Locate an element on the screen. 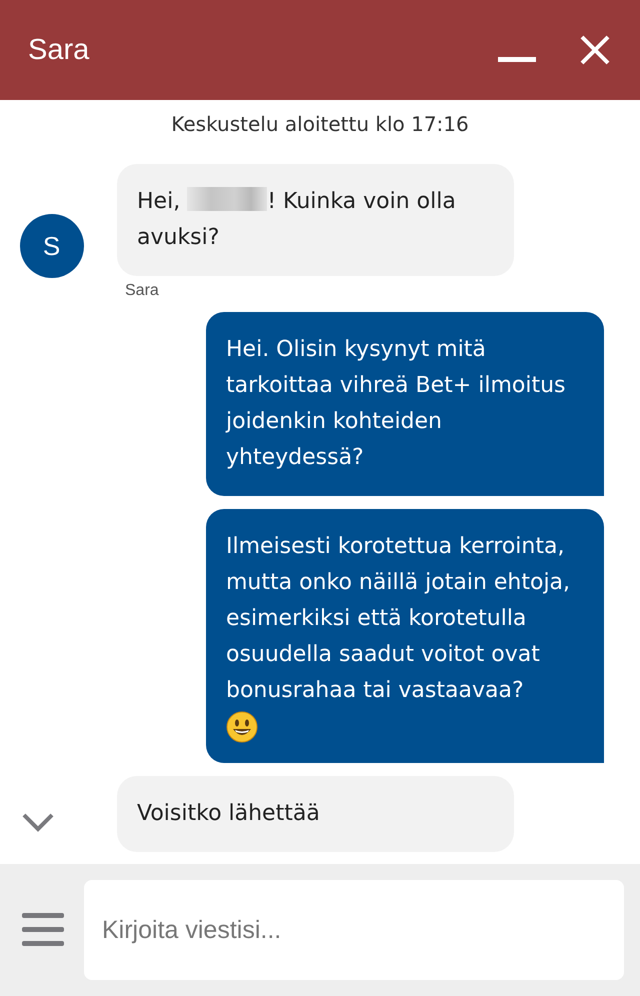  sender-name: Sara is located at coordinates (142, 291).